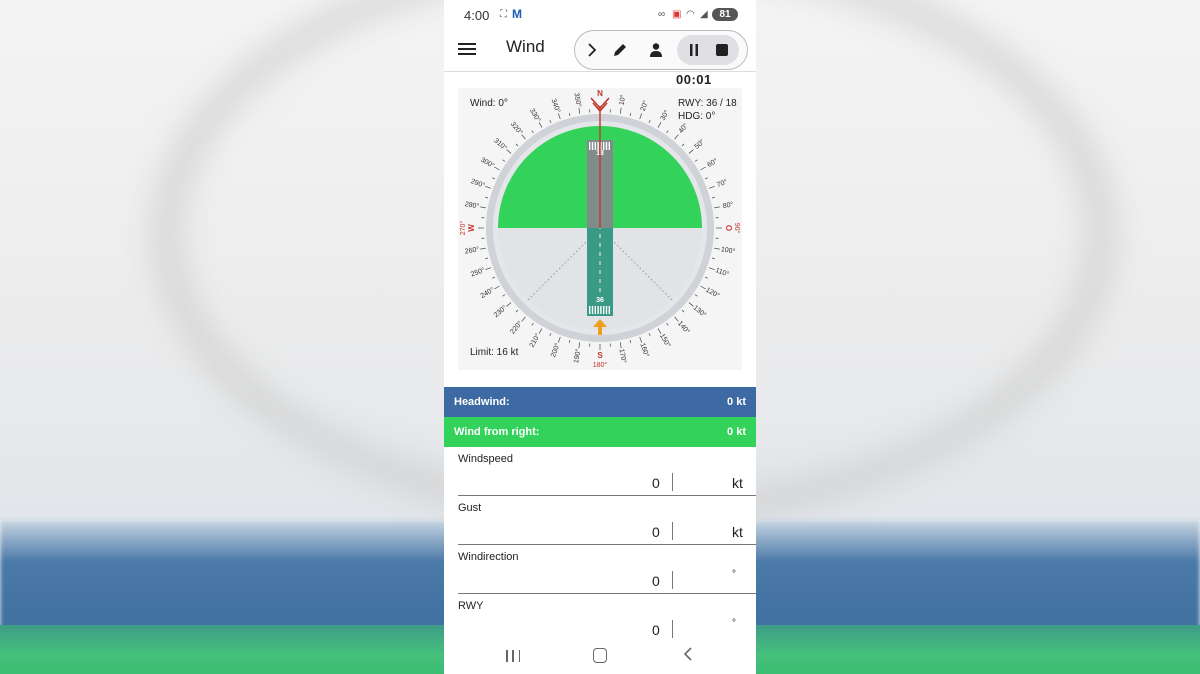 This screenshot has height=674, width=1200. What do you see at coordinates (734, 574) in the screenshot?
I see `wind-direction-unit: °` at bounding box center [734, 574].